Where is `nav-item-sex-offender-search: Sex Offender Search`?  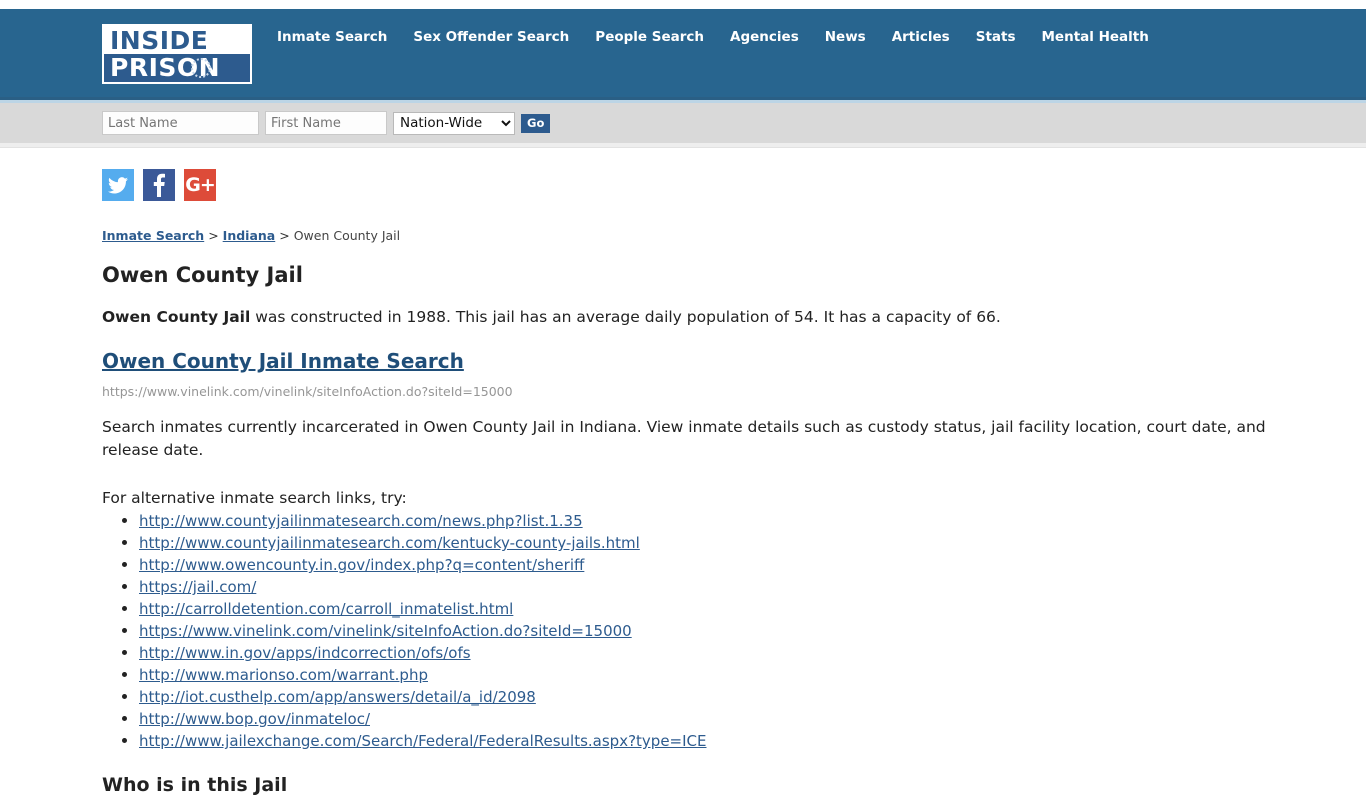
nav-item-sex-offender-search: Sex Offender Search is located at coordinates (491, 37).